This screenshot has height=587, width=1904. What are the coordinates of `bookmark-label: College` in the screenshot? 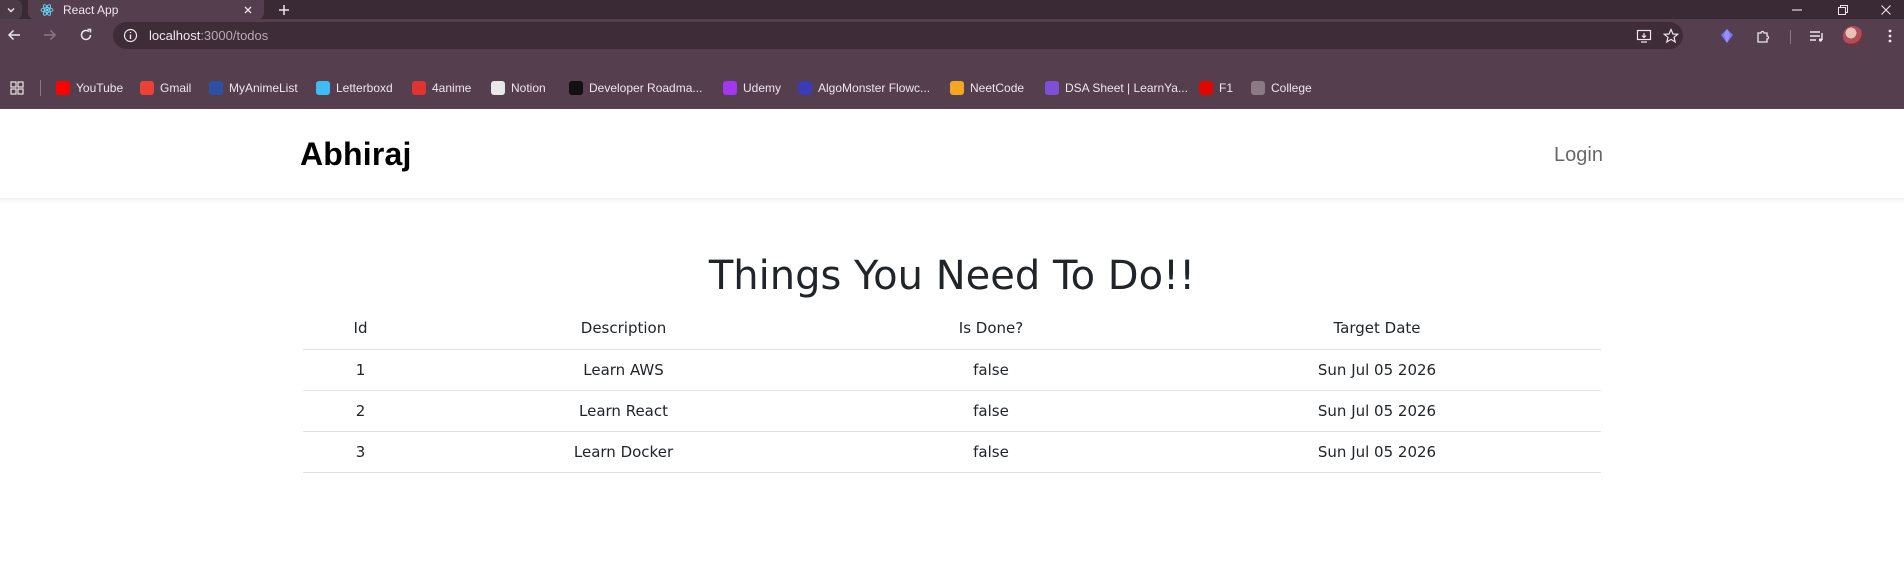 It's located at (1291, 88).